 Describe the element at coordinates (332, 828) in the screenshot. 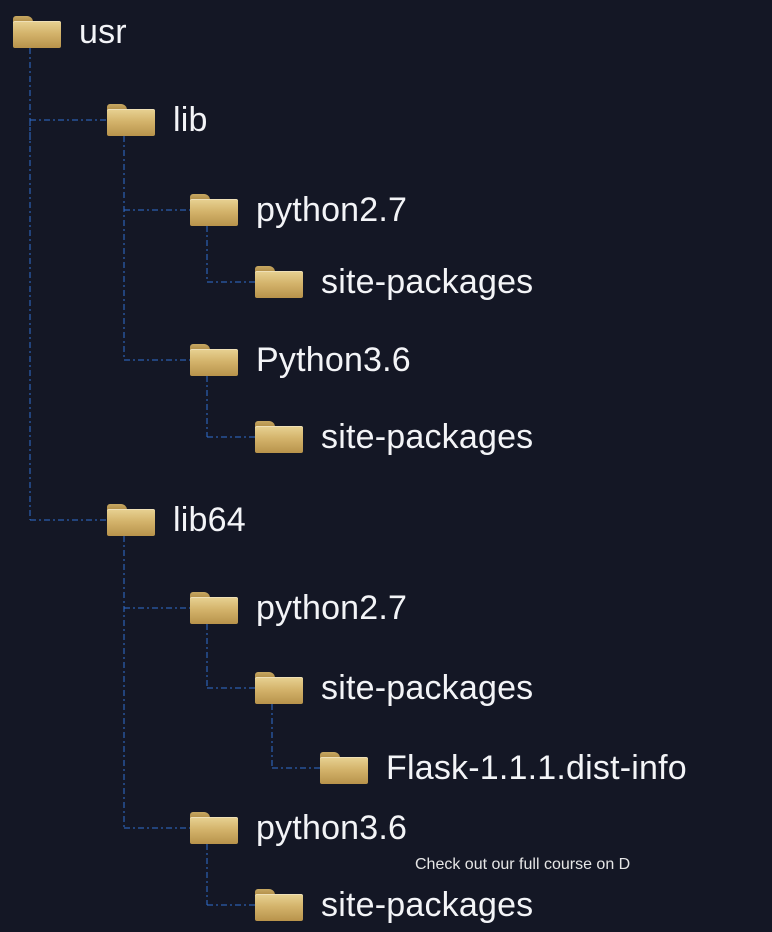

I see `folder-label: python3.6` at that location.